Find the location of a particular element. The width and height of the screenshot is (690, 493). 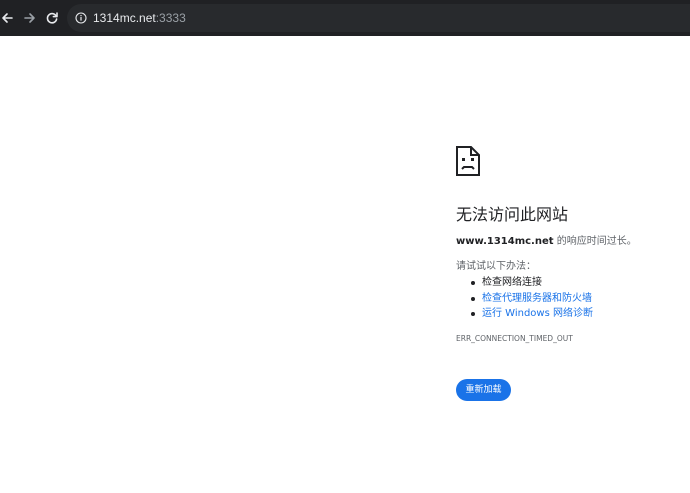

error-code: ERR_CONNECTION_TIMED_OUT is located at coordinates (514, 338).